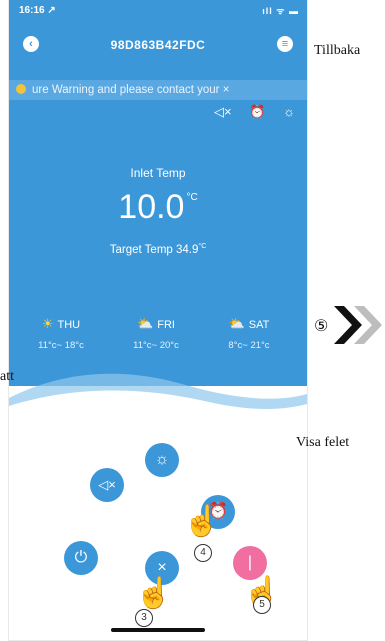 The image size is (385, 641). Describe the element at coordinates (187, 249) in the screenshot. I see `target-temp-number: 34.9` at that location.